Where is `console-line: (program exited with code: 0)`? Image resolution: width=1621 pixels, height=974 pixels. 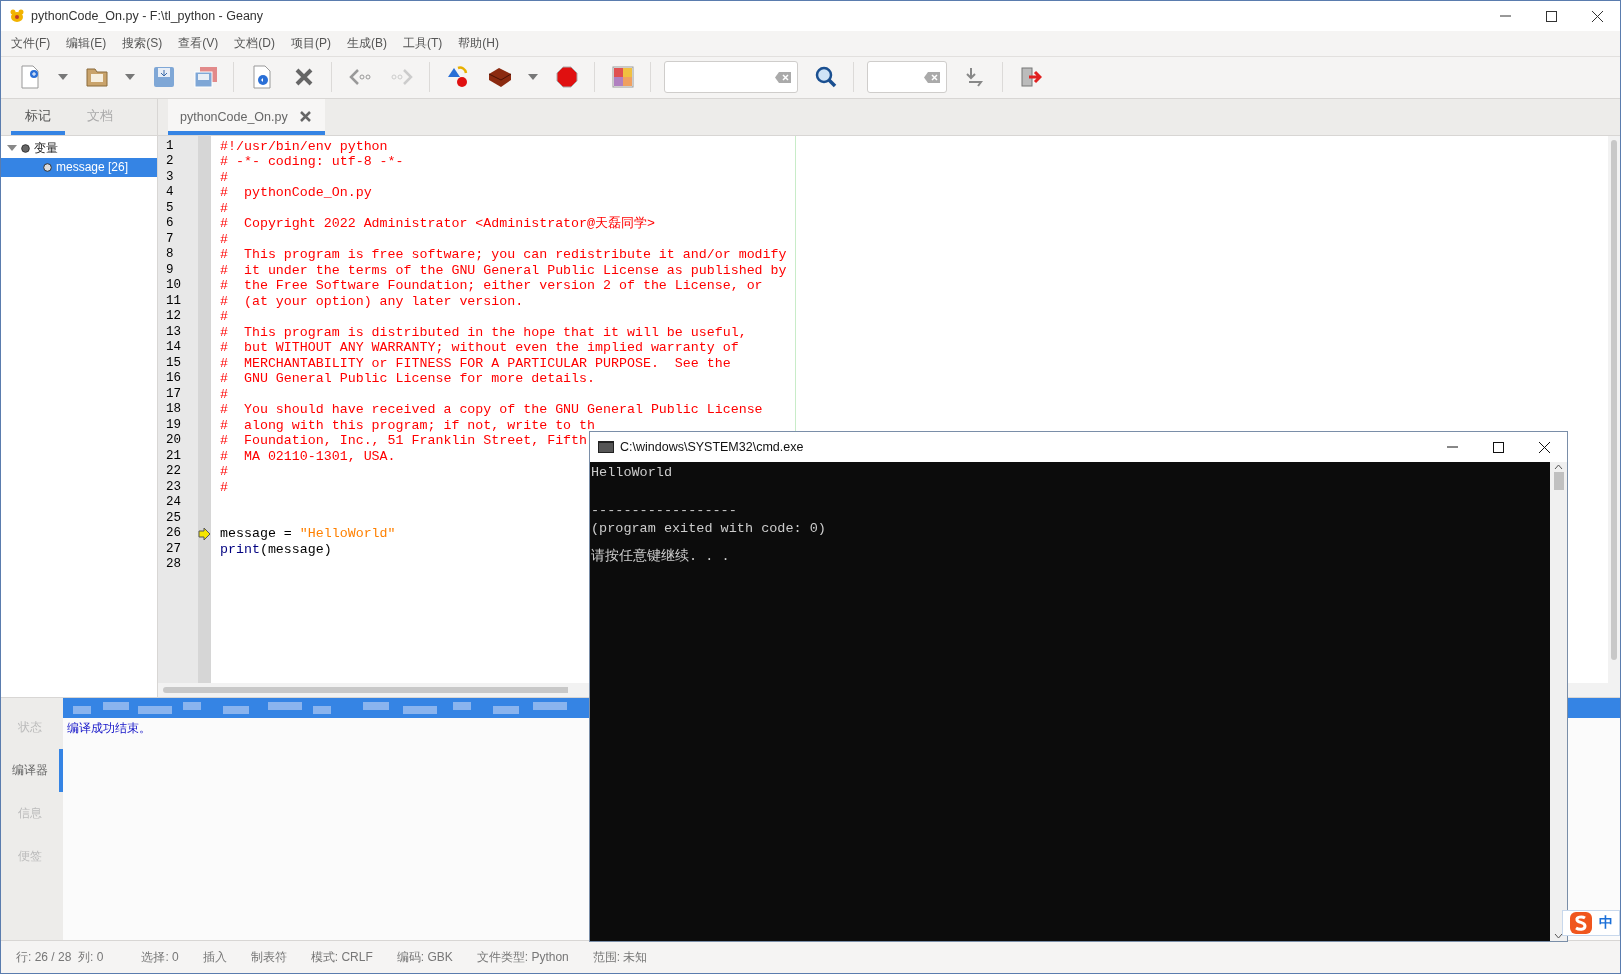
console-line: (program exited with code: 0) is located at coordinates (709, 529).